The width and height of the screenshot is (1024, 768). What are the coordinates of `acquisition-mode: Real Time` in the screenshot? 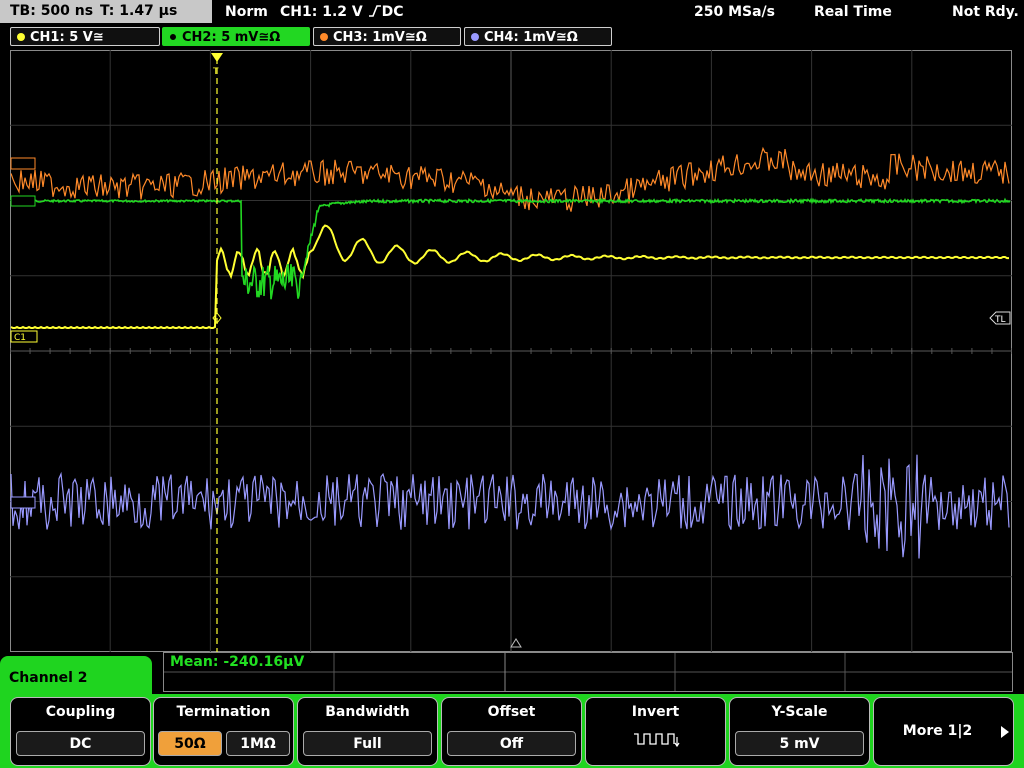 It's located at (853, 12).